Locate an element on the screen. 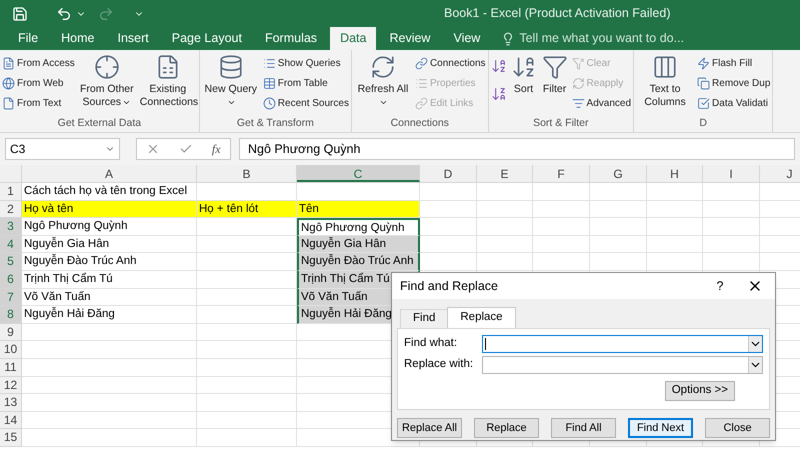 Image resolution: width=800 pixels, height=450 pixels. column-header: J is located at coordinates (780, 173).